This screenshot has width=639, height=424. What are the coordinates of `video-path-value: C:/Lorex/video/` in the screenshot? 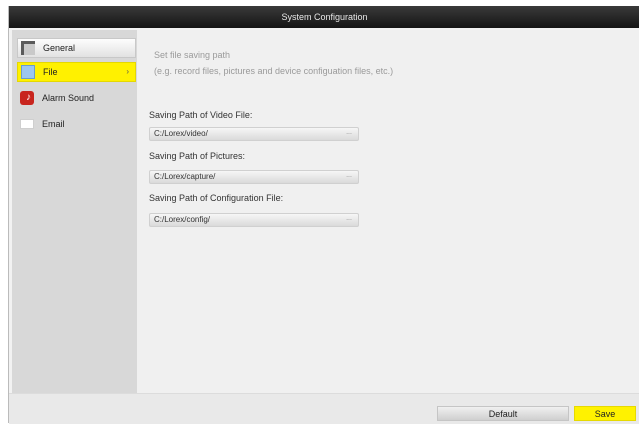 It's located at (181, 133).